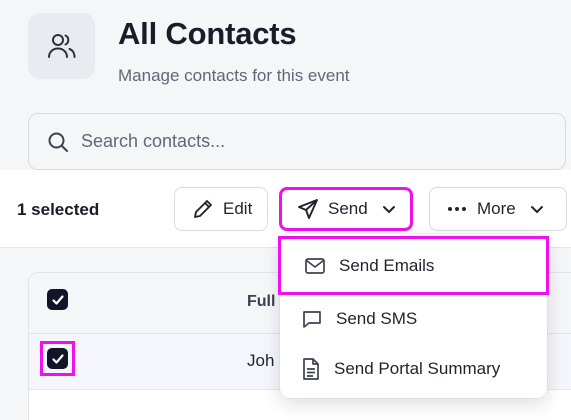  Describe the element at coordinates (301, 141) in the screenshot. I see `search-input` at that location.